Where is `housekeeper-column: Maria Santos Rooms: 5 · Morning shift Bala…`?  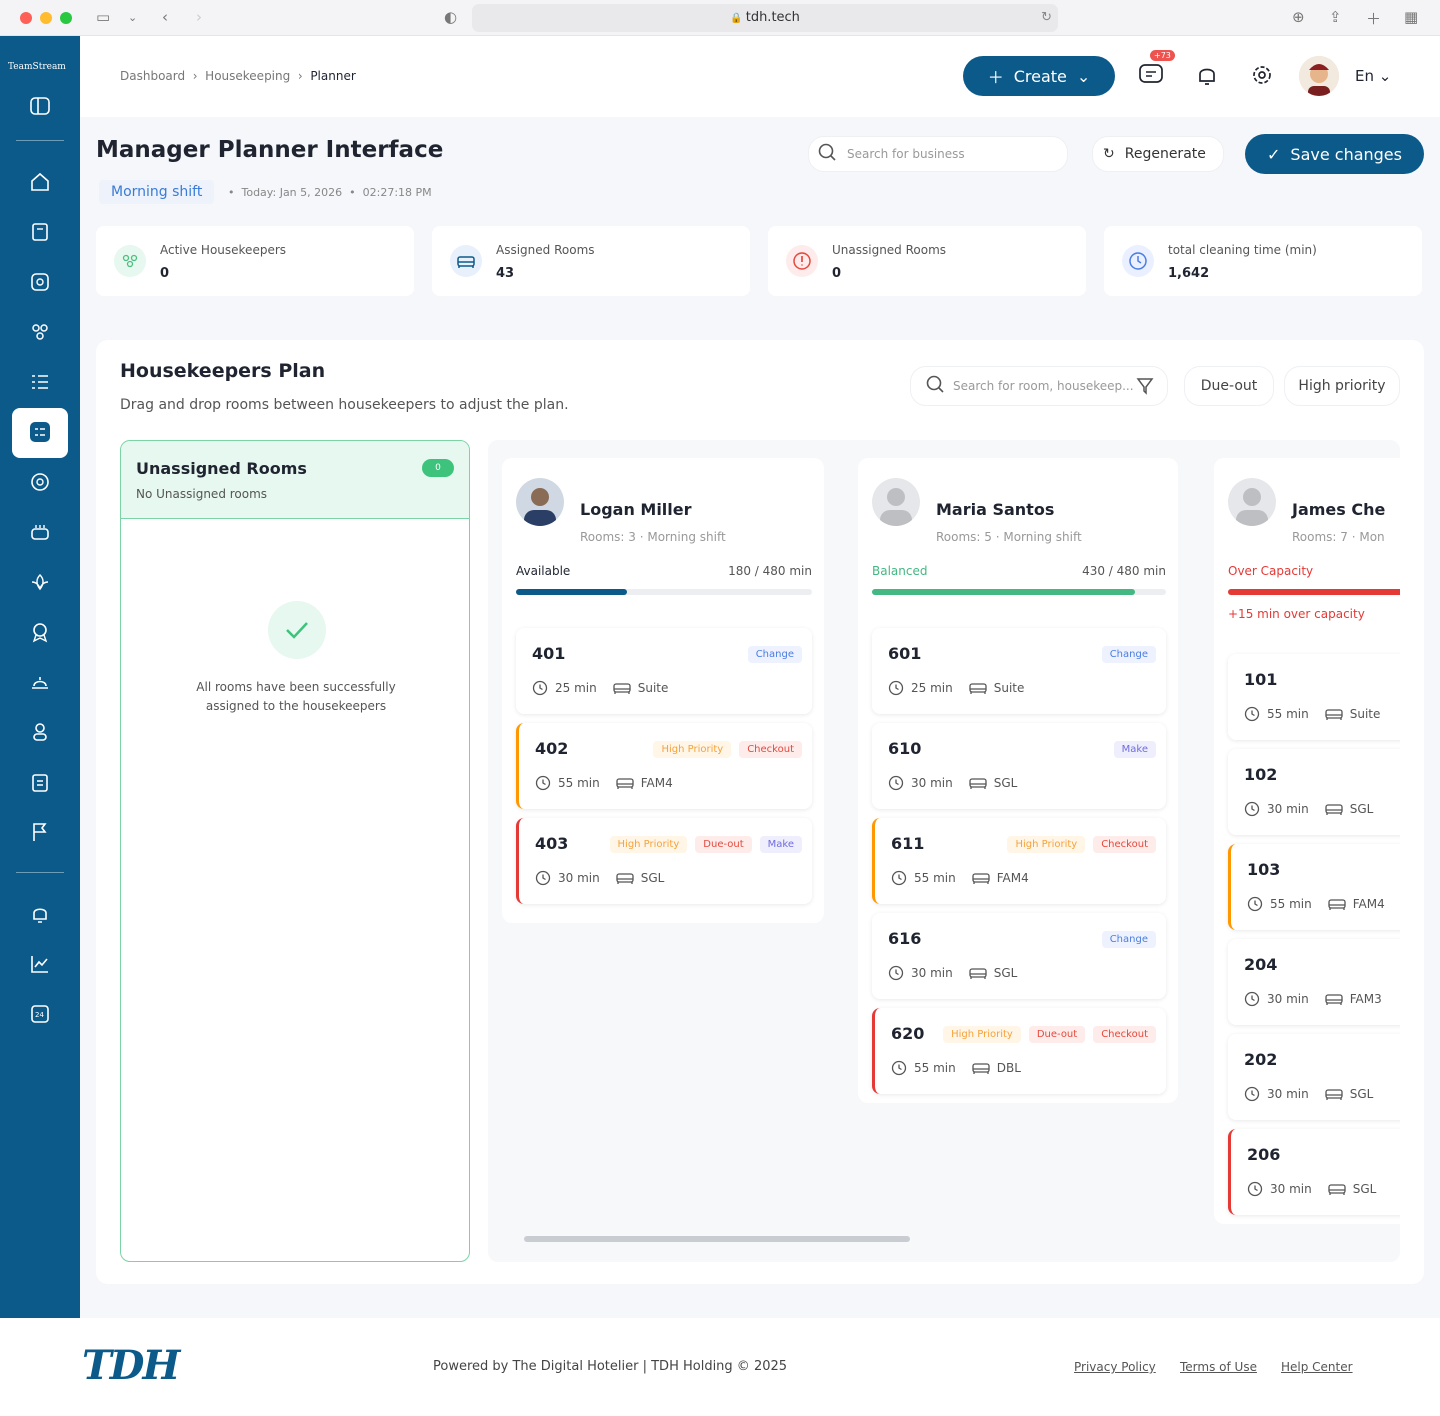 housekeeper-column: Maria Santos Rooms: 5 · Morning shift Bala… is located at coordinates (1018, 780).